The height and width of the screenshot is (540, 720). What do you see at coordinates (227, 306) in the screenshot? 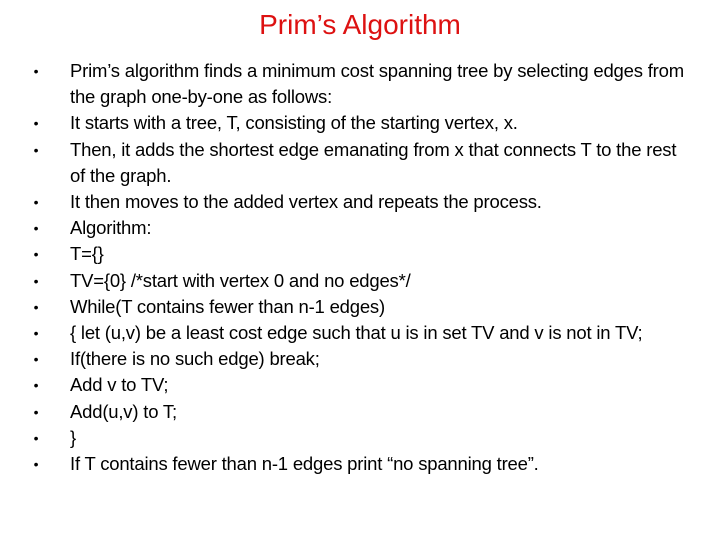
I see `bullet-text: While(T contains fewer than n-1 edges)` at bounding box center [227, 306].